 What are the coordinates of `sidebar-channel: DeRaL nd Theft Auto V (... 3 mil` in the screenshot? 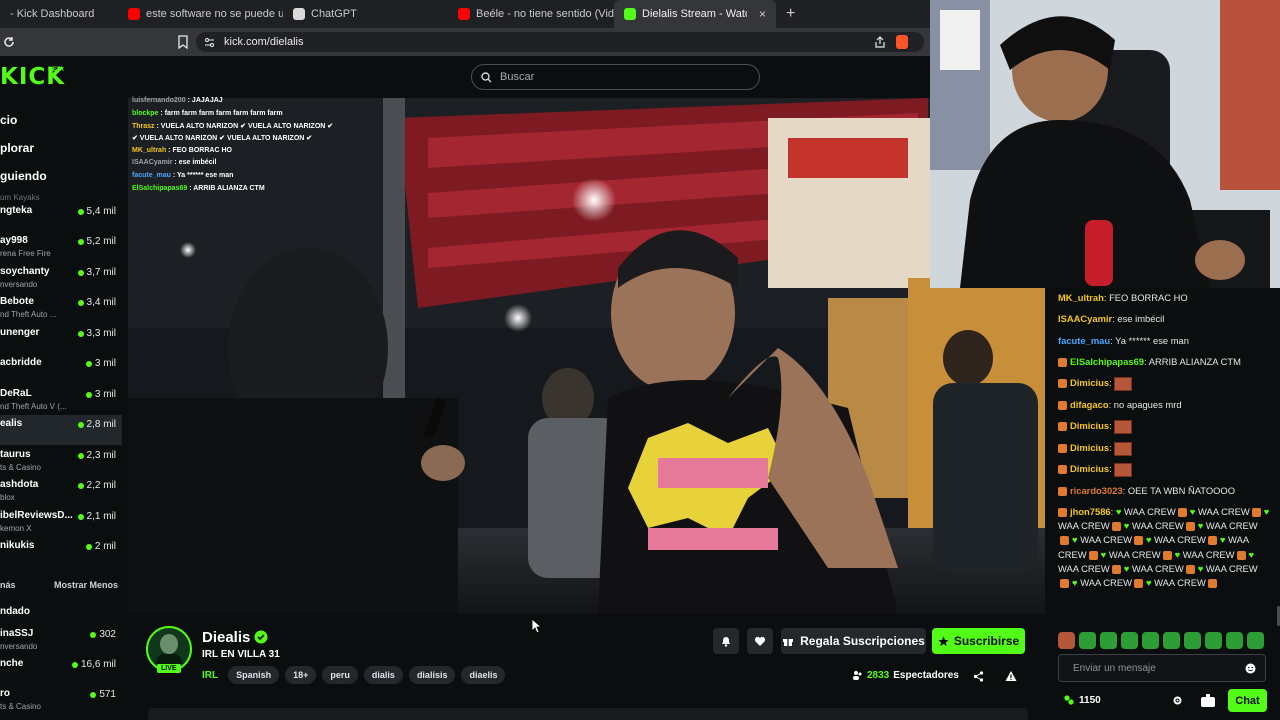 It's located at (61, 400).